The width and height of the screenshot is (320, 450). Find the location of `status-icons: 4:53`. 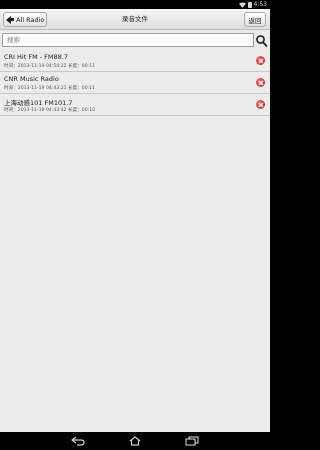

status-icons: 4:53 is located at coordinates (252, 4).